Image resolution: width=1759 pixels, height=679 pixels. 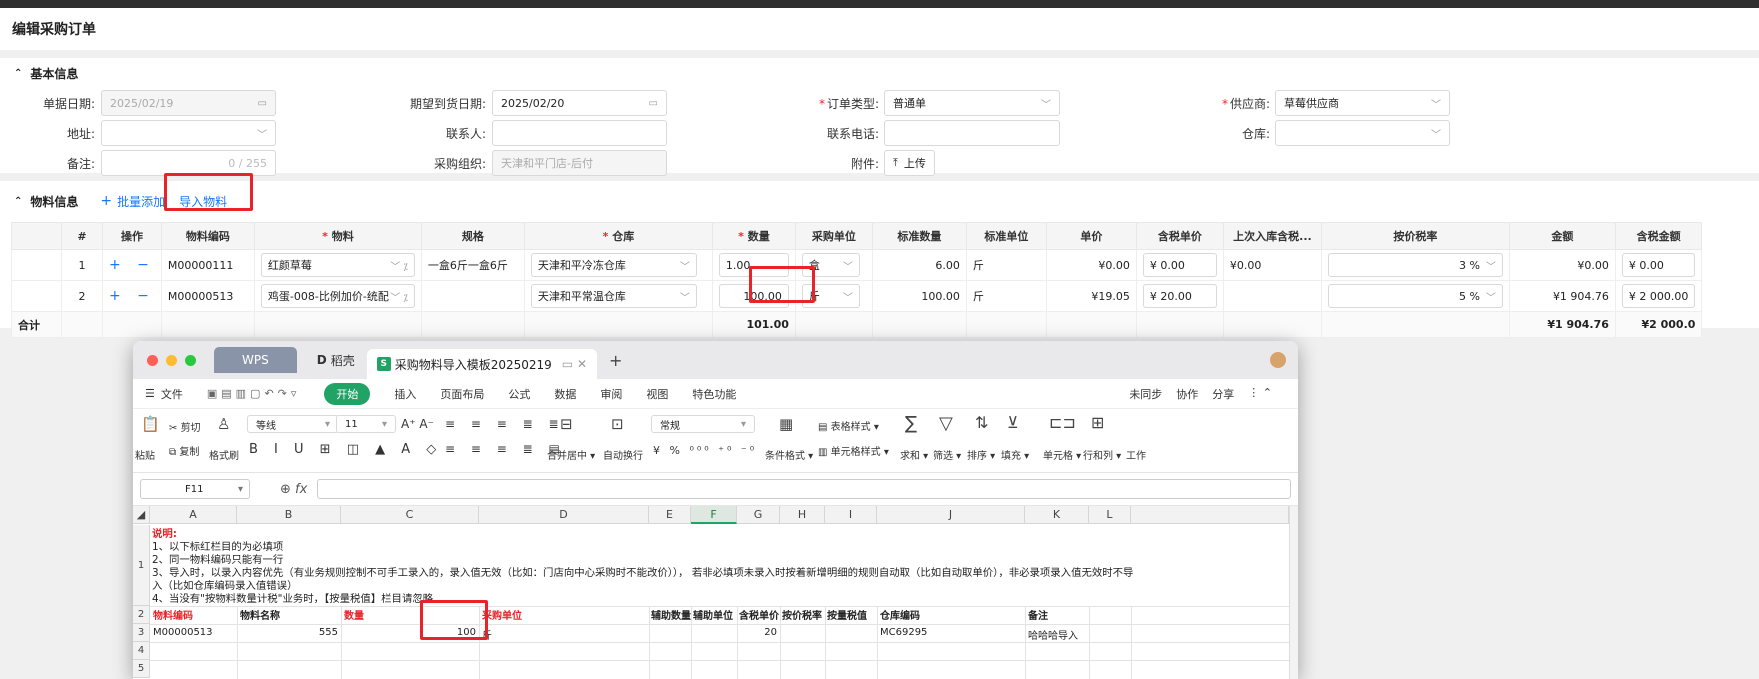 What do you see at coordinates (354, 614) in the screenshot?
I see `header-cell-c: 数量` at bounding box center [354, 614].